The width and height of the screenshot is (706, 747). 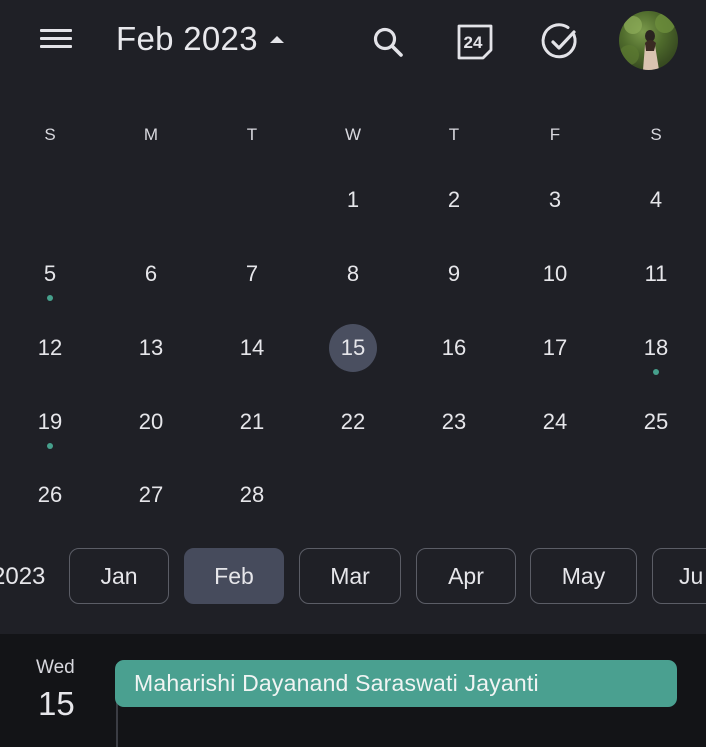 What do you see at coordinates (656, 348) in the screenshot?
I see `day-cell: 18` at bounding box center [656, 348].